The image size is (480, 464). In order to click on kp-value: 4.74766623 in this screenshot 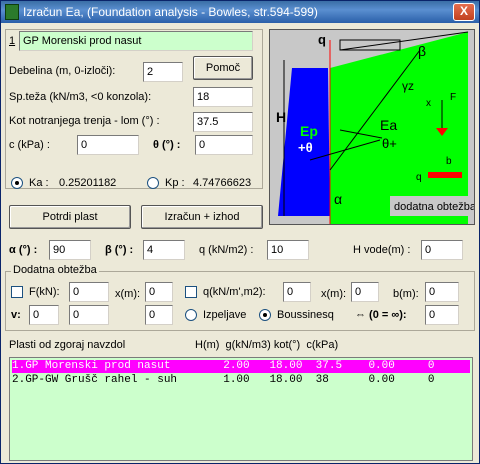, I will do `click(222, 183)`.